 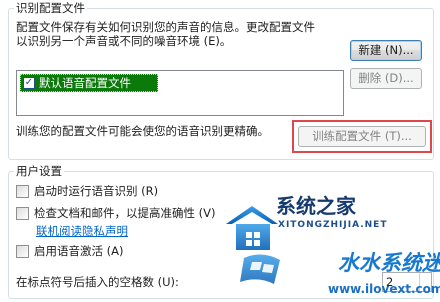 I want to click on watermark-site-url: www.ilovext.com, so click(x=384, y=289).